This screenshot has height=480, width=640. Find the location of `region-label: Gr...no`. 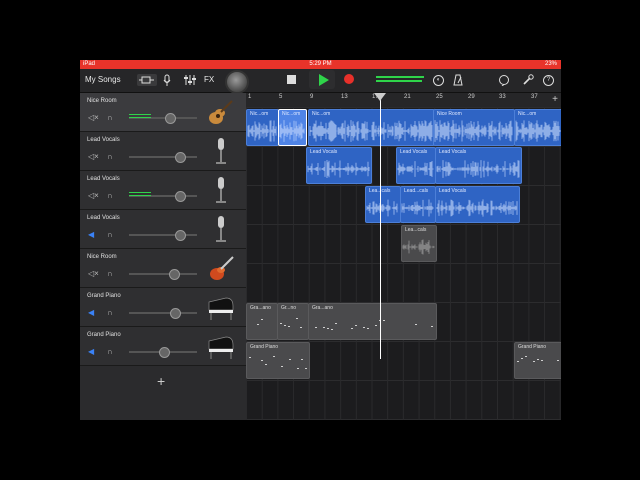

region-label: Gr...no is located at coordinates (289, 308).